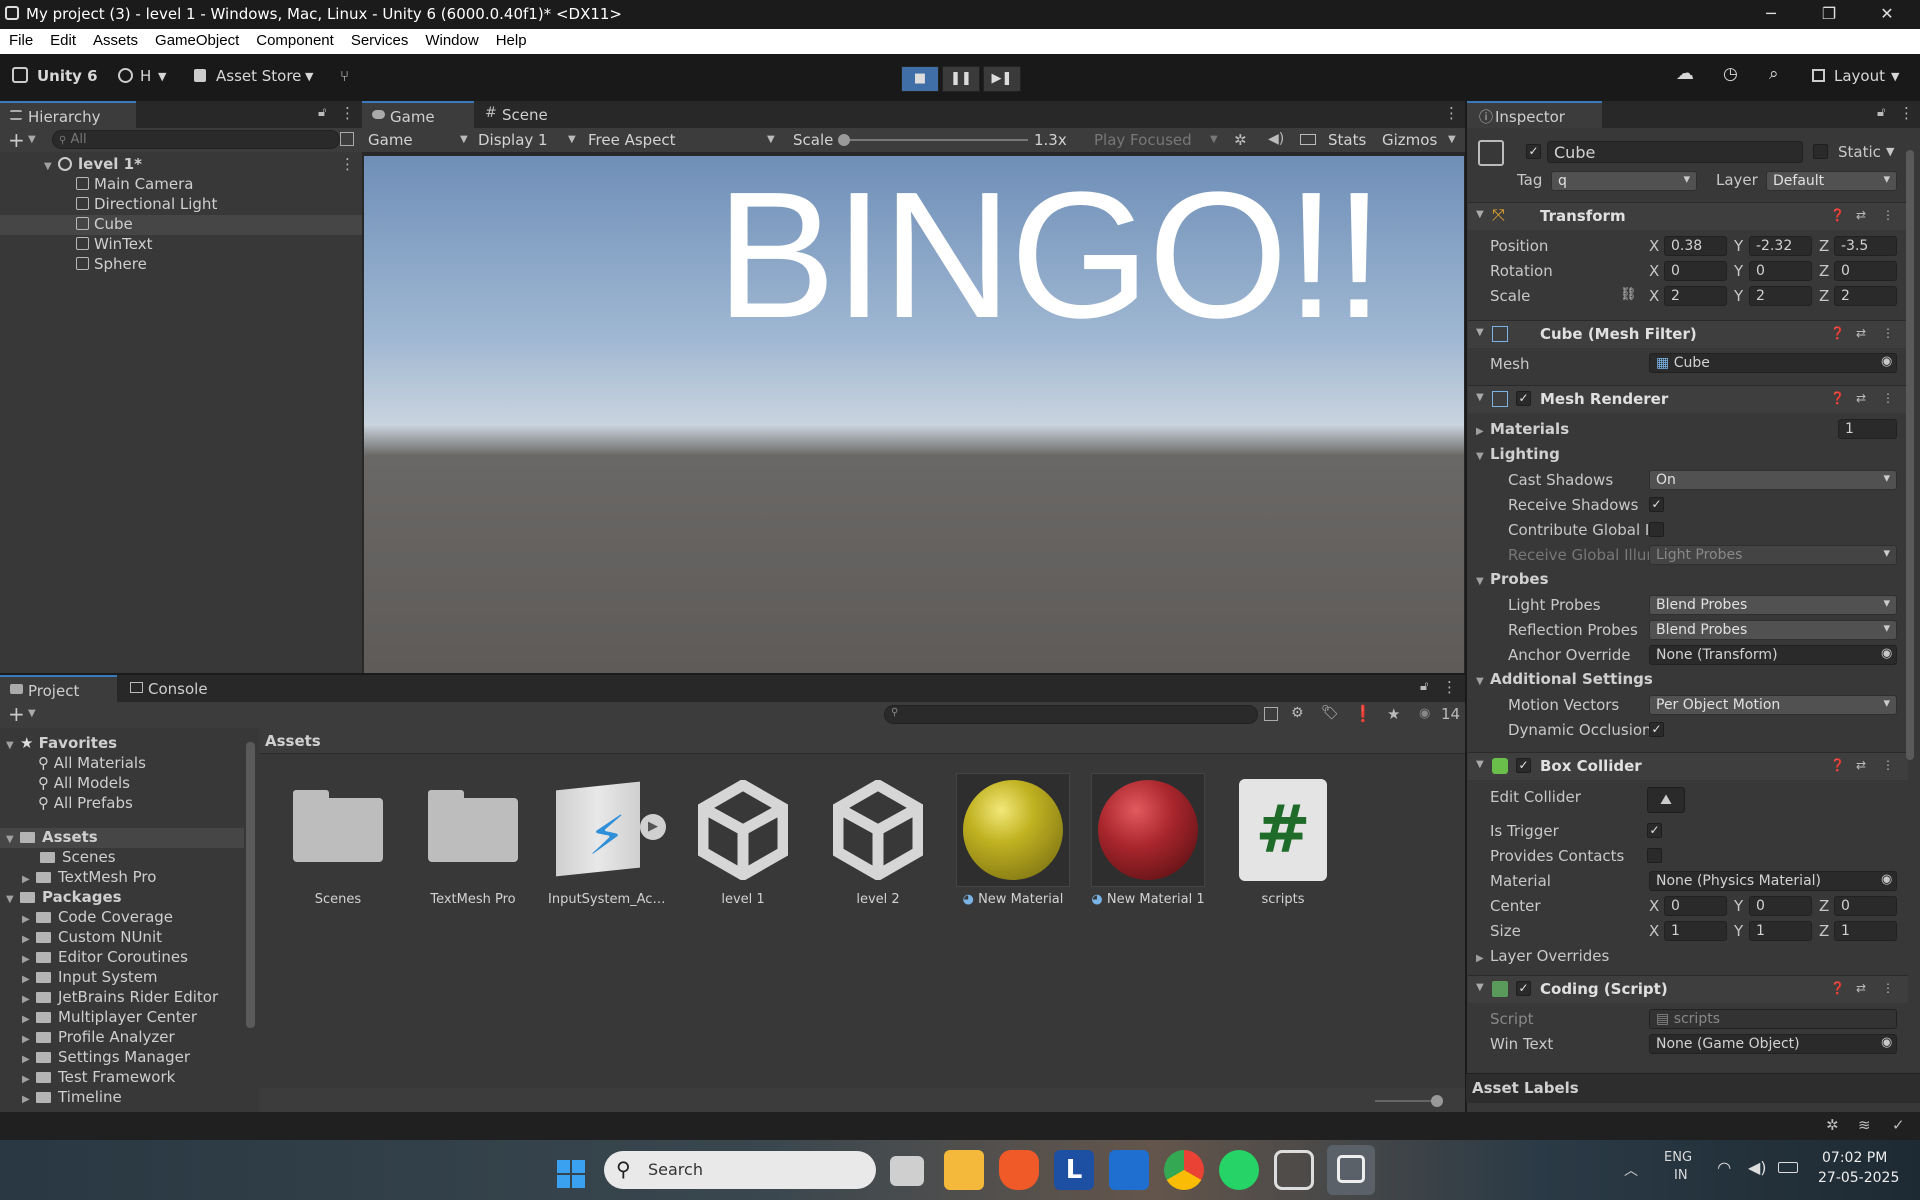 The height and width of the screenshot is (1200, 1920). I want to click on static-dropdown-icon: ▼, so click(1890, 151).